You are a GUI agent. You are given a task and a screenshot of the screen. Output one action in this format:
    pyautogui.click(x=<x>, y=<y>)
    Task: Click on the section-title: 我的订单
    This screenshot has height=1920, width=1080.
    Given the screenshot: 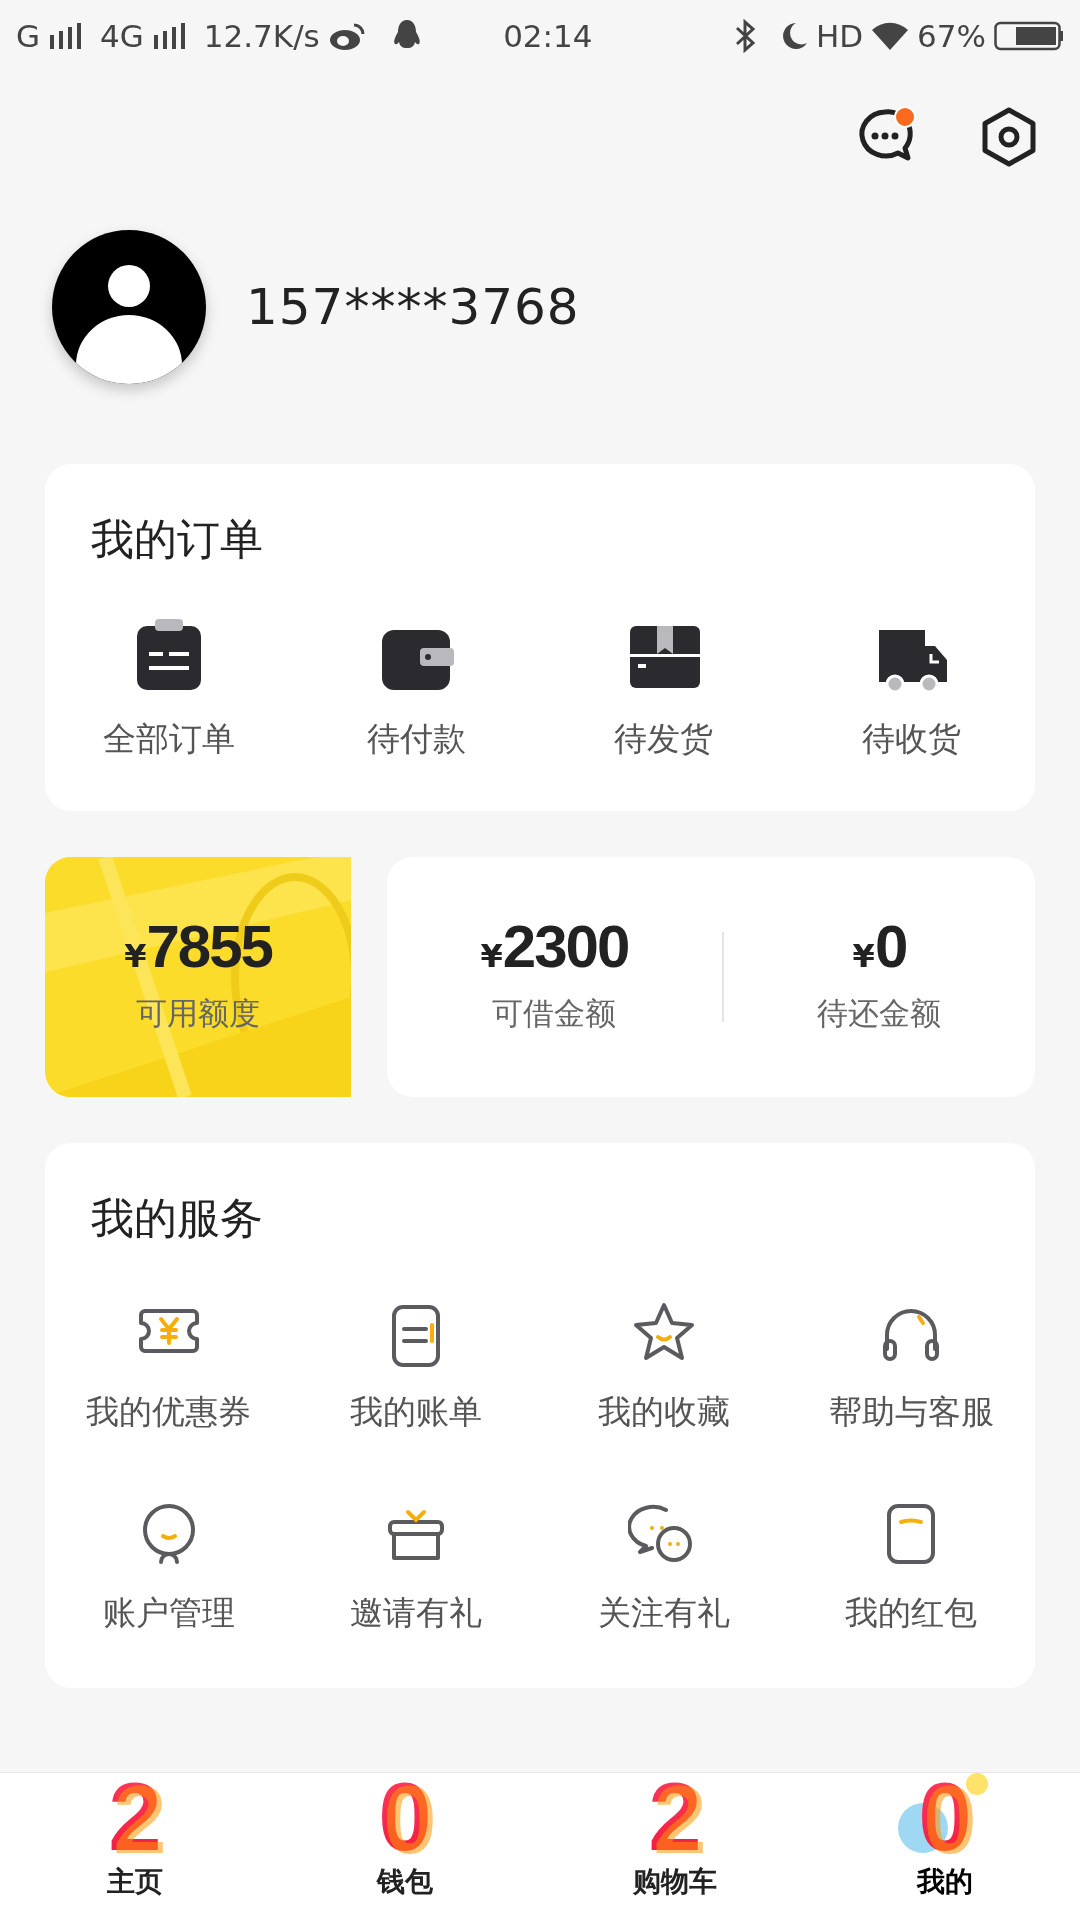 What is the action you would take?
    pyautogui.click(x=177, y=539)
    